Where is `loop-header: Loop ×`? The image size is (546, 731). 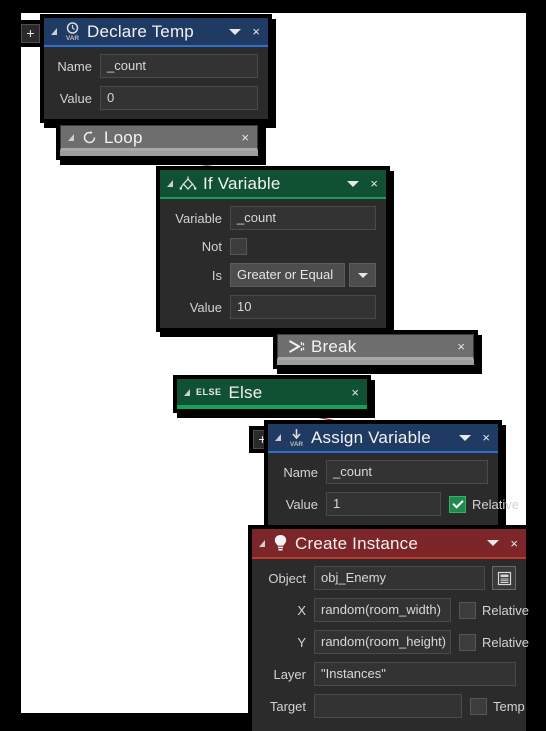
loop-header: Loop × is located at coordinates (159, 138).